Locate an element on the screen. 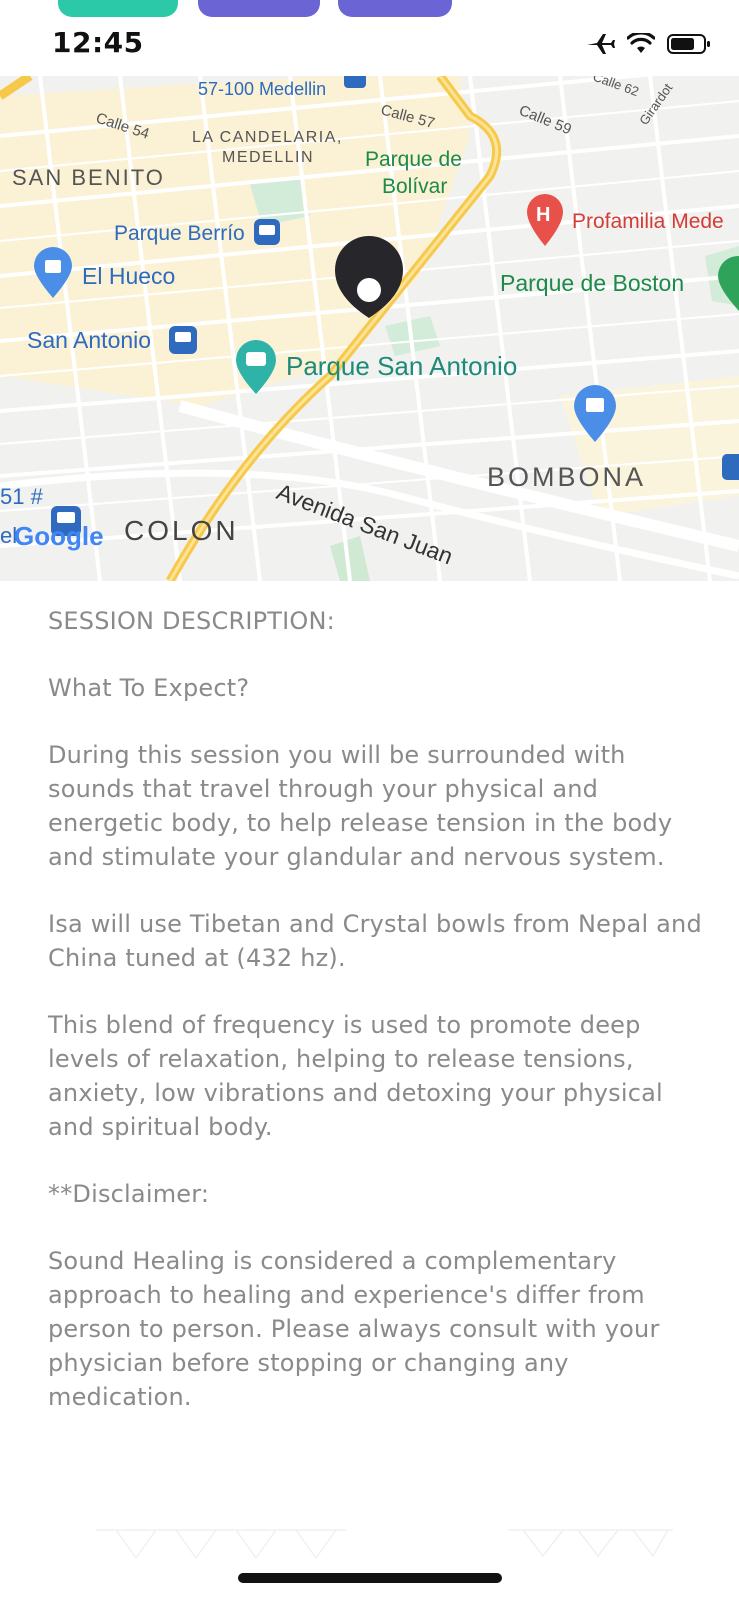 This screenshot has height=1600, width=739. svg-text: H is located at coordinates (543, 215).